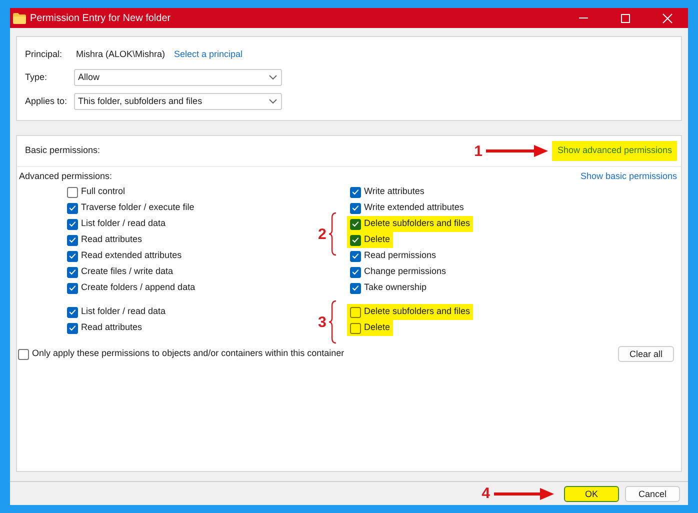 This screenshot has width=698, height=513. I want to click on field-label: Applies to:, so click(46, 101).